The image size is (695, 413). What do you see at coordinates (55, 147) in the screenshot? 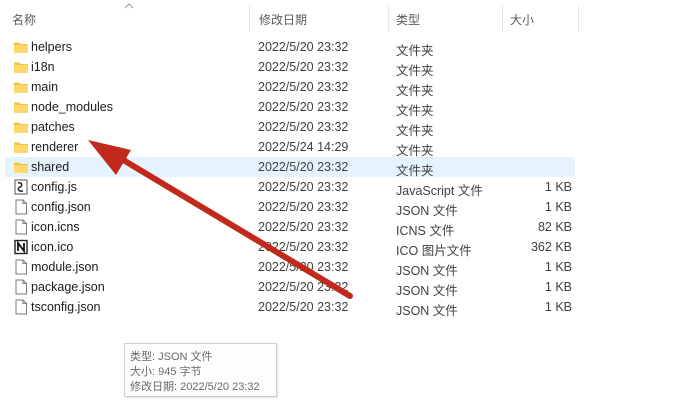
I see `file-name: renderer` at bounding box center [55, 147].